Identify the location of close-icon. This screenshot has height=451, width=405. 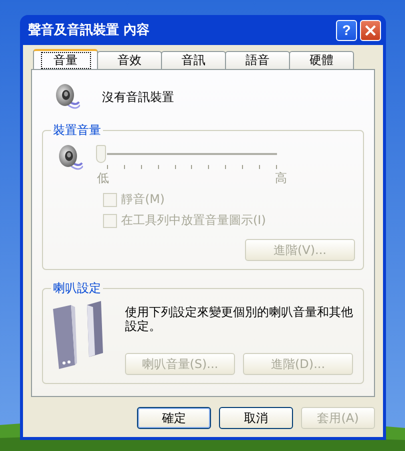
(370, 30).